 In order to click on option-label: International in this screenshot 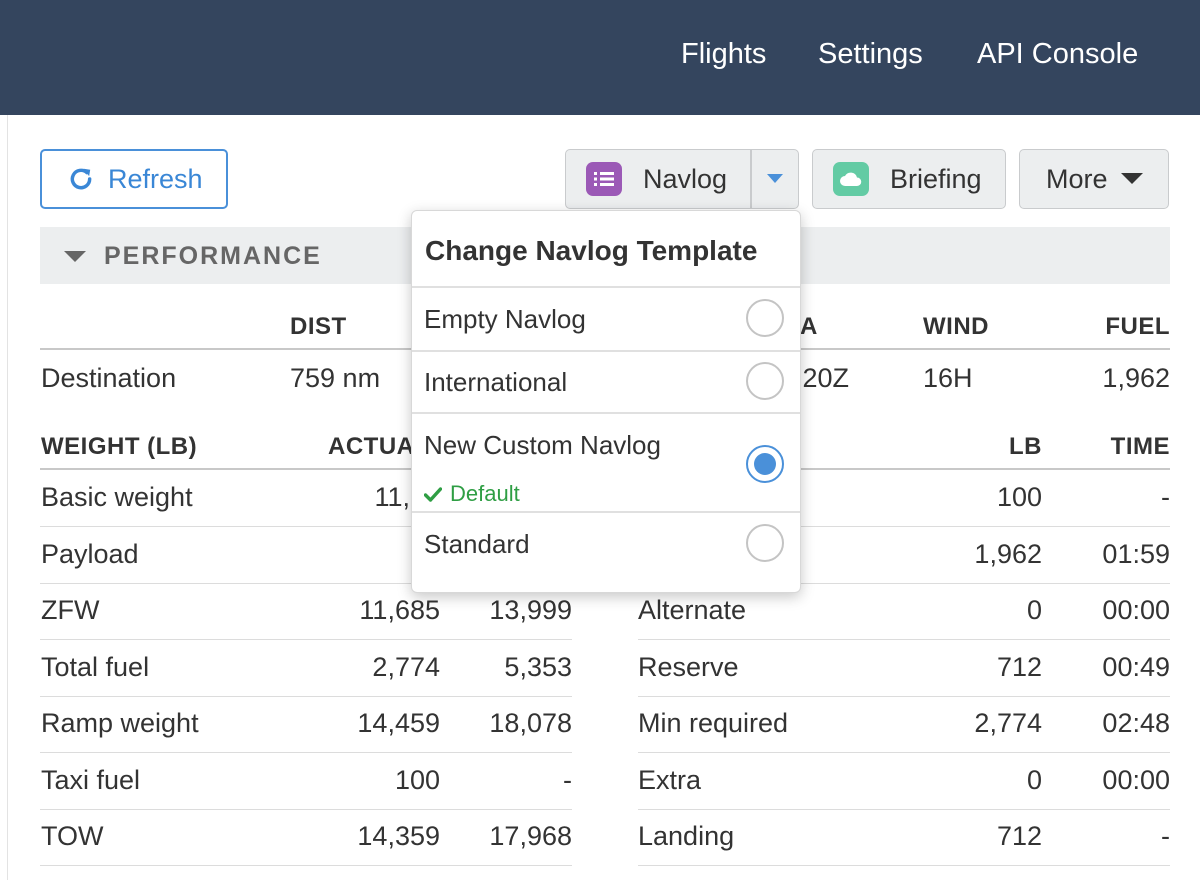, I will do `click(496, 382)`.